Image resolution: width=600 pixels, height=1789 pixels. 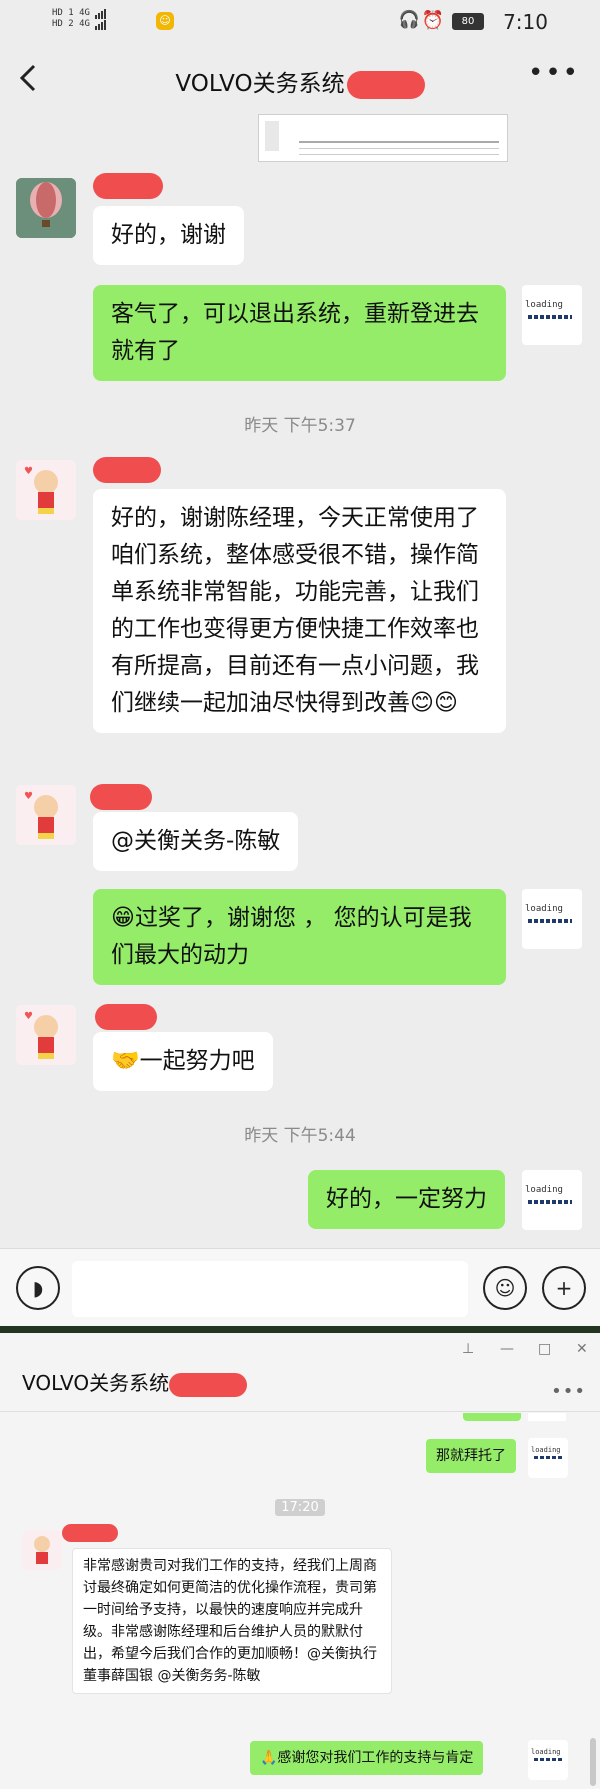 I want to click on timestamp: 昨天 下午5:37, so click(x=300, y=426).